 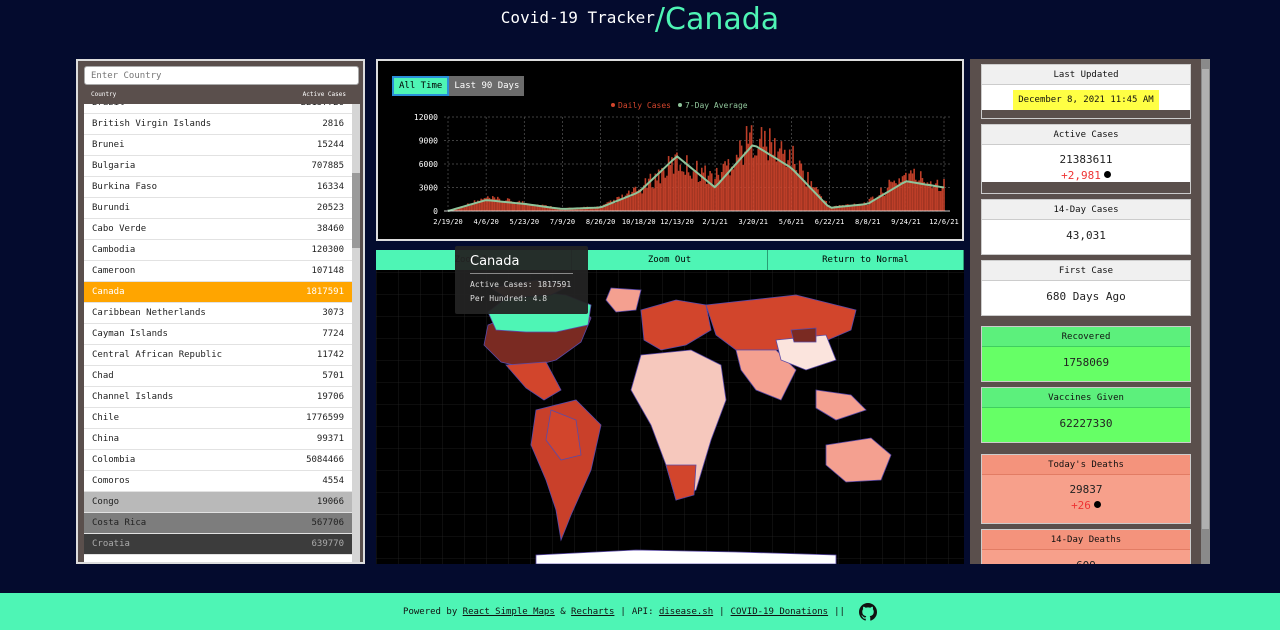 What do you see at coordinates (218, 250) in the screenshot?
I see `country-row: Cambodia 120300` at bounding box center [218, 250].